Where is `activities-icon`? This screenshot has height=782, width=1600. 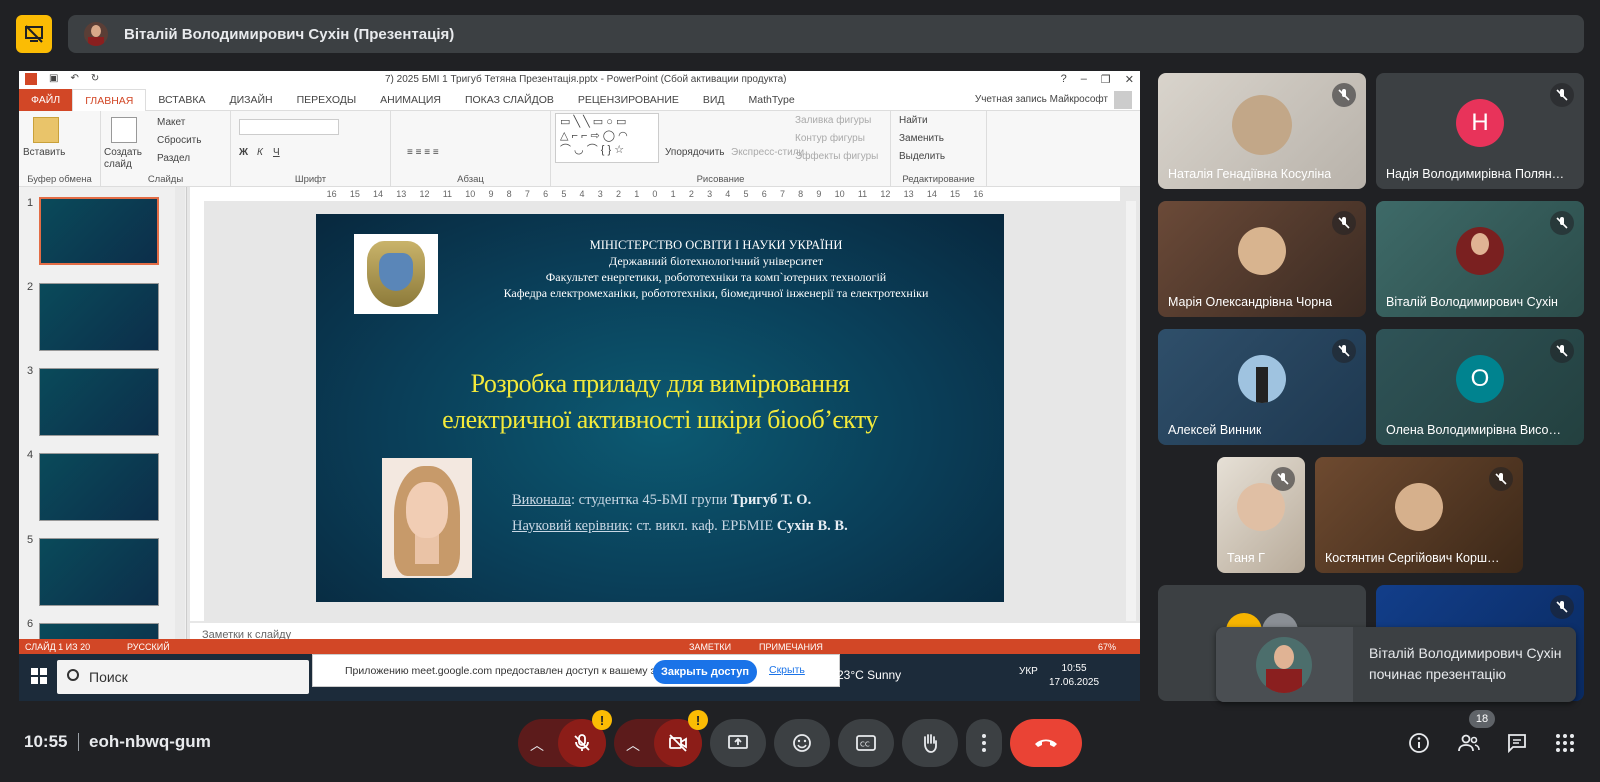 activities-icon is located at coordinates (1565, 743).